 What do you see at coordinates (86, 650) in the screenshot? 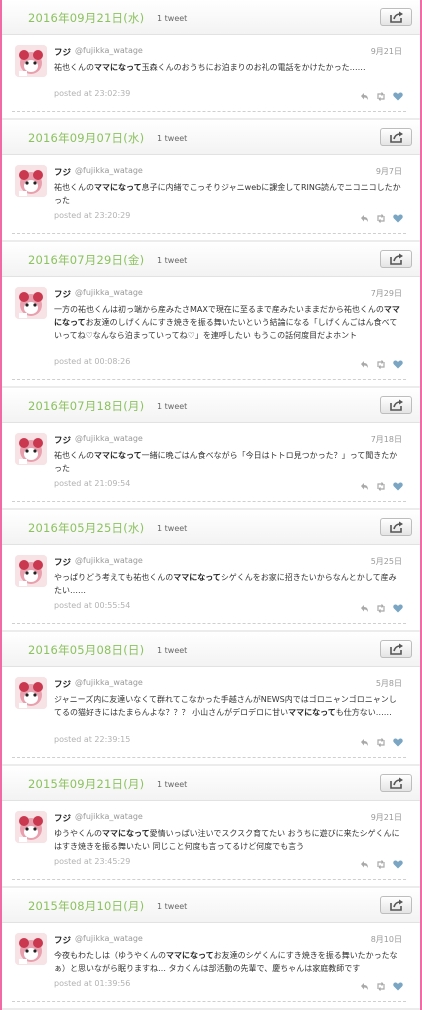
I see `day-date: 2016年05月08日(日)` at bounding box center [86, 650].